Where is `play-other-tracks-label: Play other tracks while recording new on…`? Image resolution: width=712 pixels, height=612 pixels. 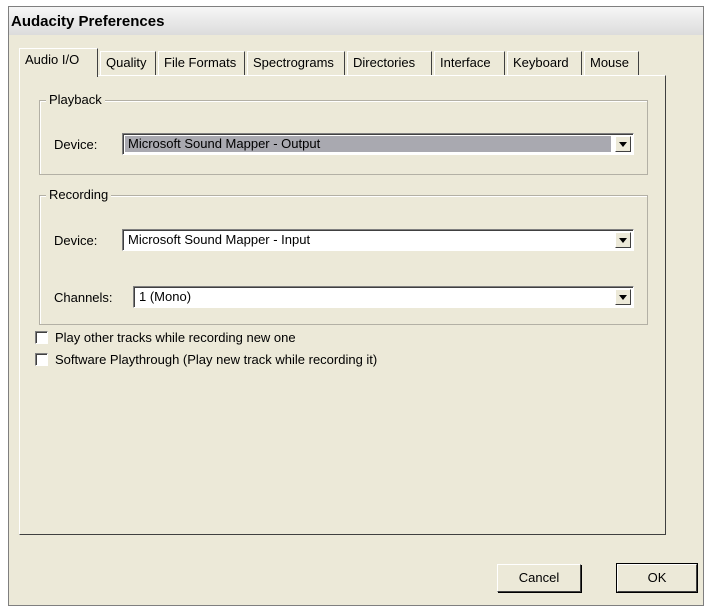
play-other-tracks-label: Play other tracks while recording new on… is located at coordinates (175, 337).